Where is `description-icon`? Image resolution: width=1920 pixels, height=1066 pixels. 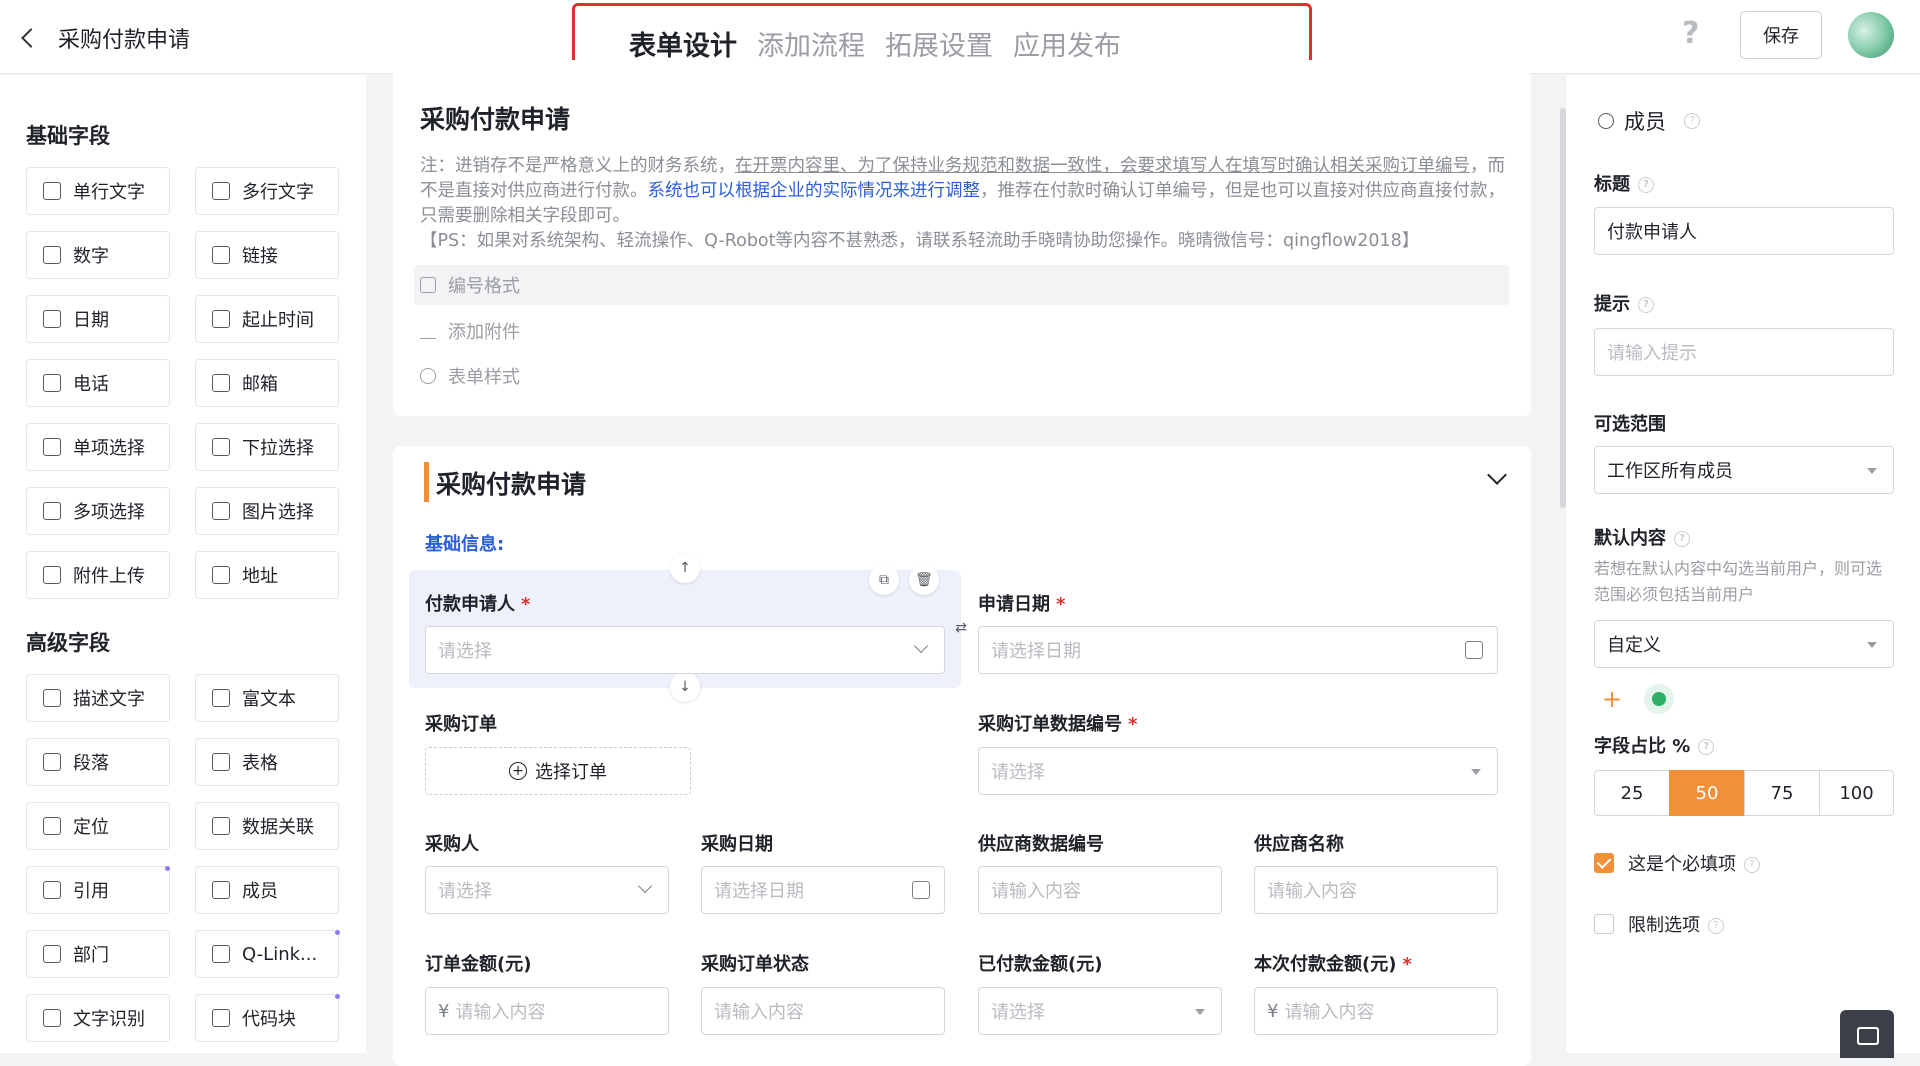 description-icon is located at coordinates (52, 698).